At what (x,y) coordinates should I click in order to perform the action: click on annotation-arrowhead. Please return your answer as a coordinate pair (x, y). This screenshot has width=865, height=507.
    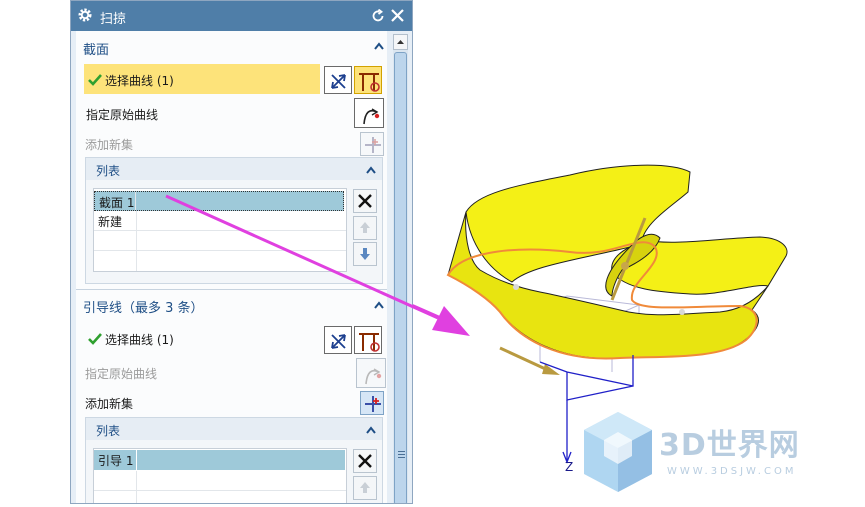
    Looking at the image, I should click on (451, 321).